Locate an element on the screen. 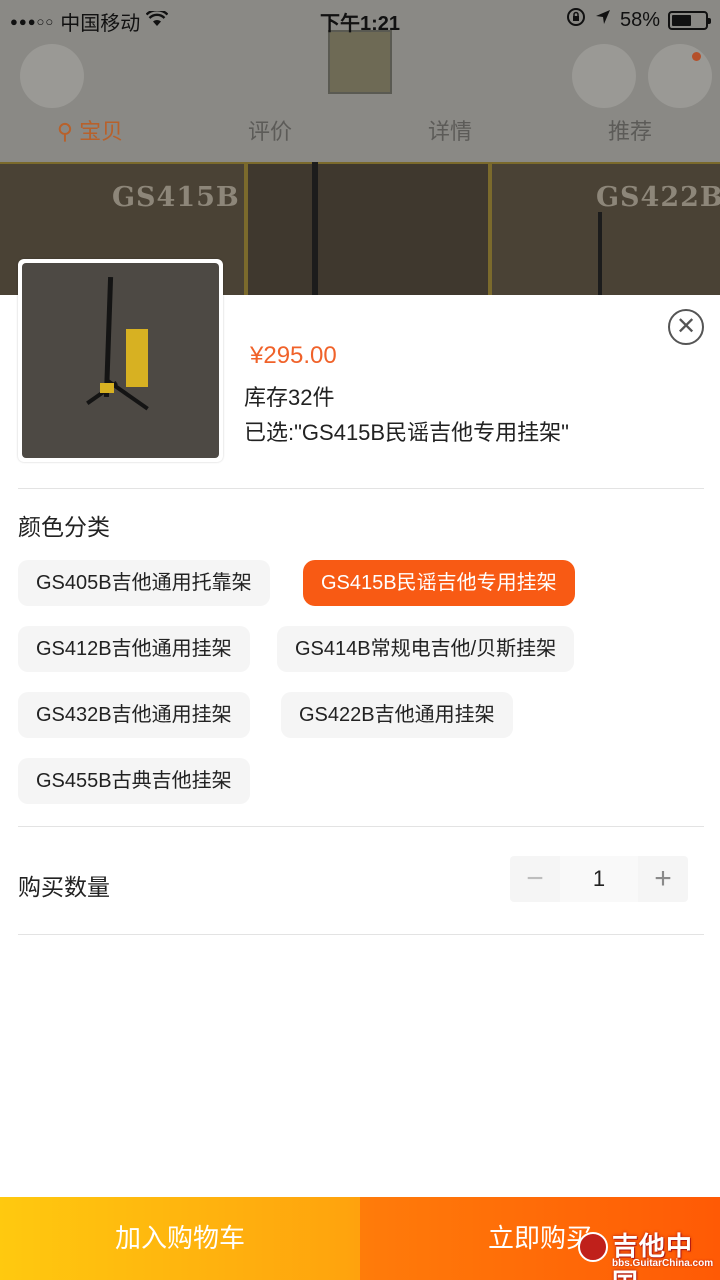  background-tabs: ⚲ 宝贝 评价 详情 推荐 is located at coordinates (360, 132).